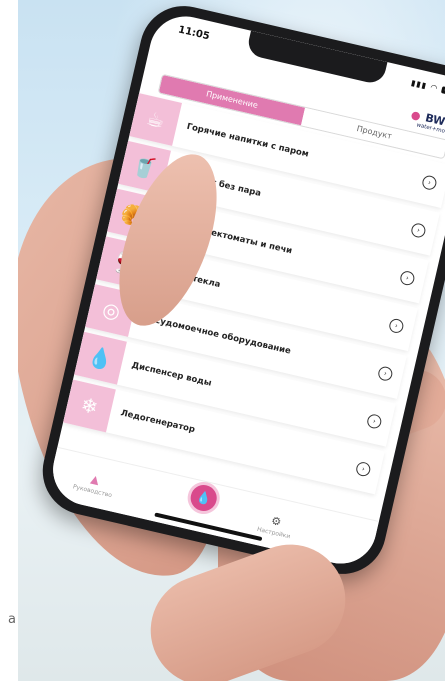  What do you see at coordinates (416, 115) in the screenshot?
I see `brand-drop-icon: ●` at bounding box center [416, 115].